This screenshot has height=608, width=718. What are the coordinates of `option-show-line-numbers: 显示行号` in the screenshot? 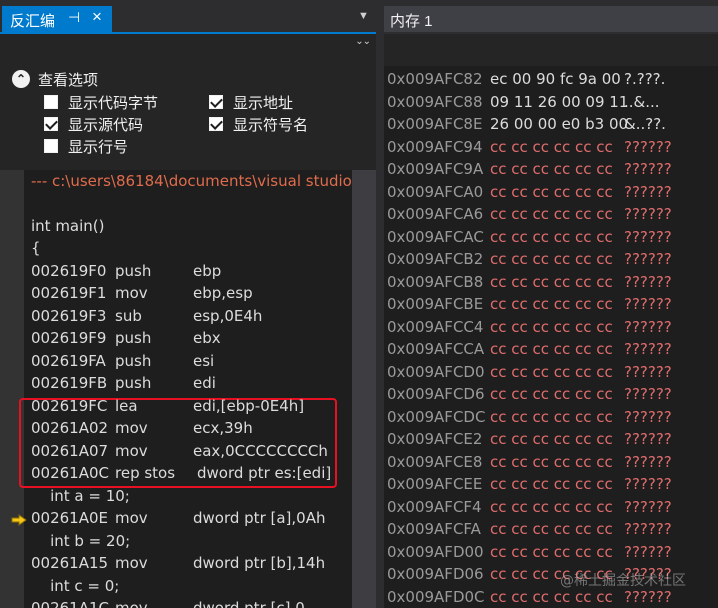 It's located at (86, 146).